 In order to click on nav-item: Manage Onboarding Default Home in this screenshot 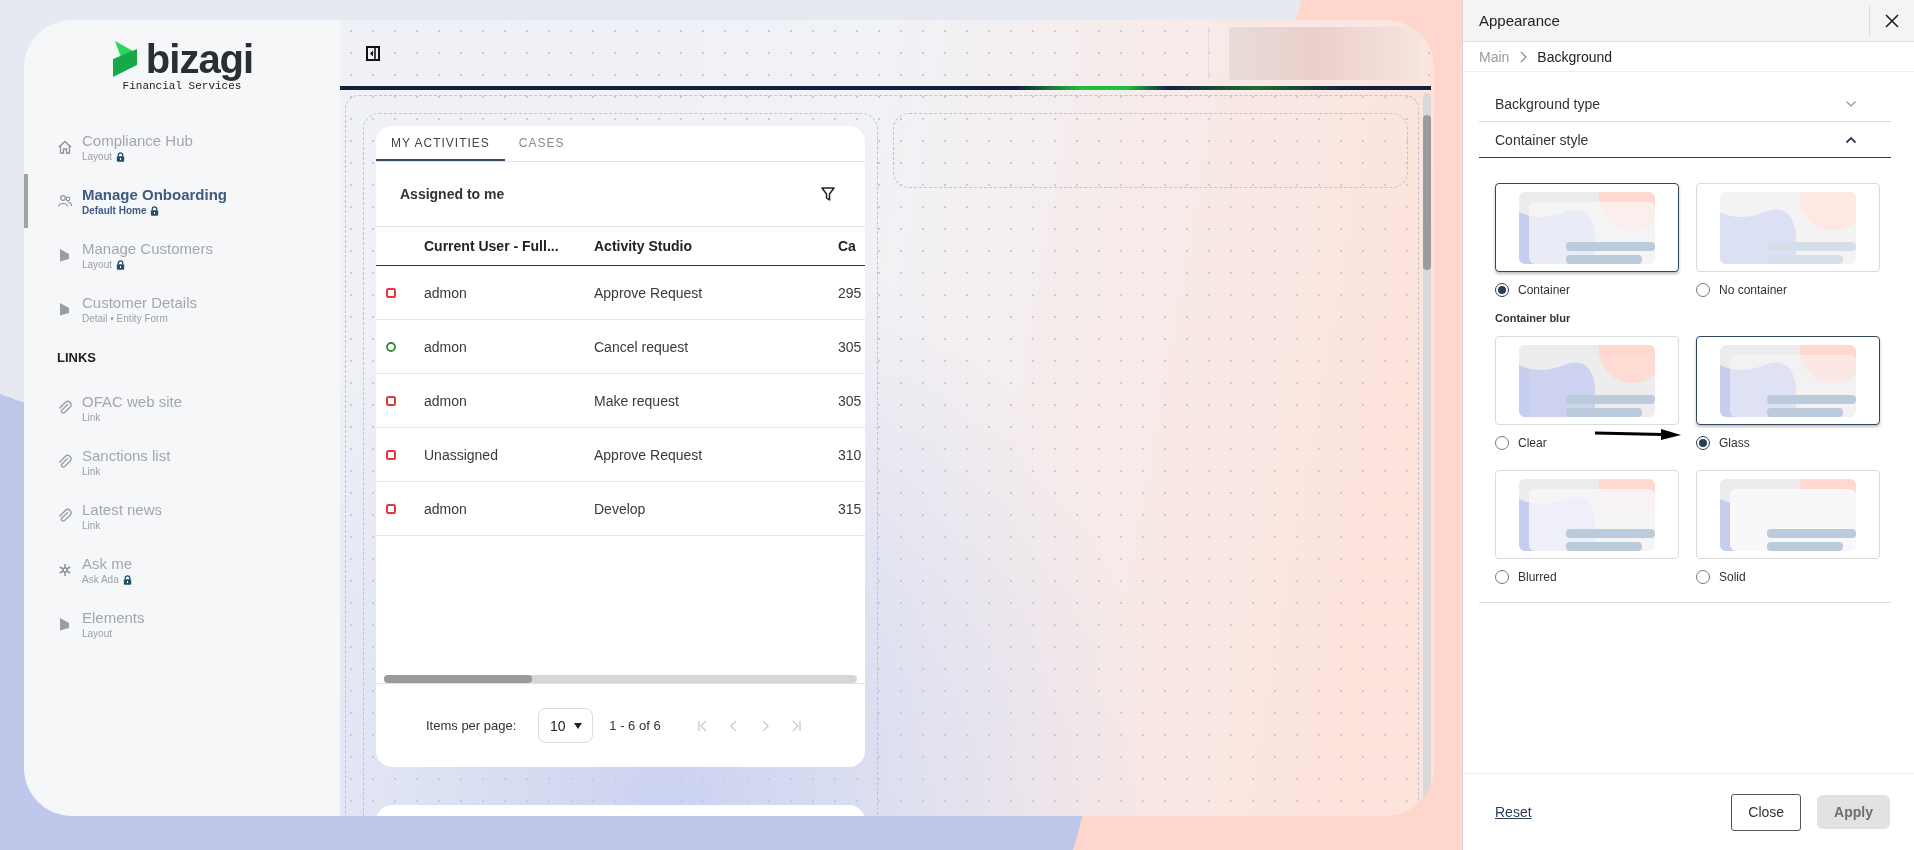, I will do `click(182, 201)`.